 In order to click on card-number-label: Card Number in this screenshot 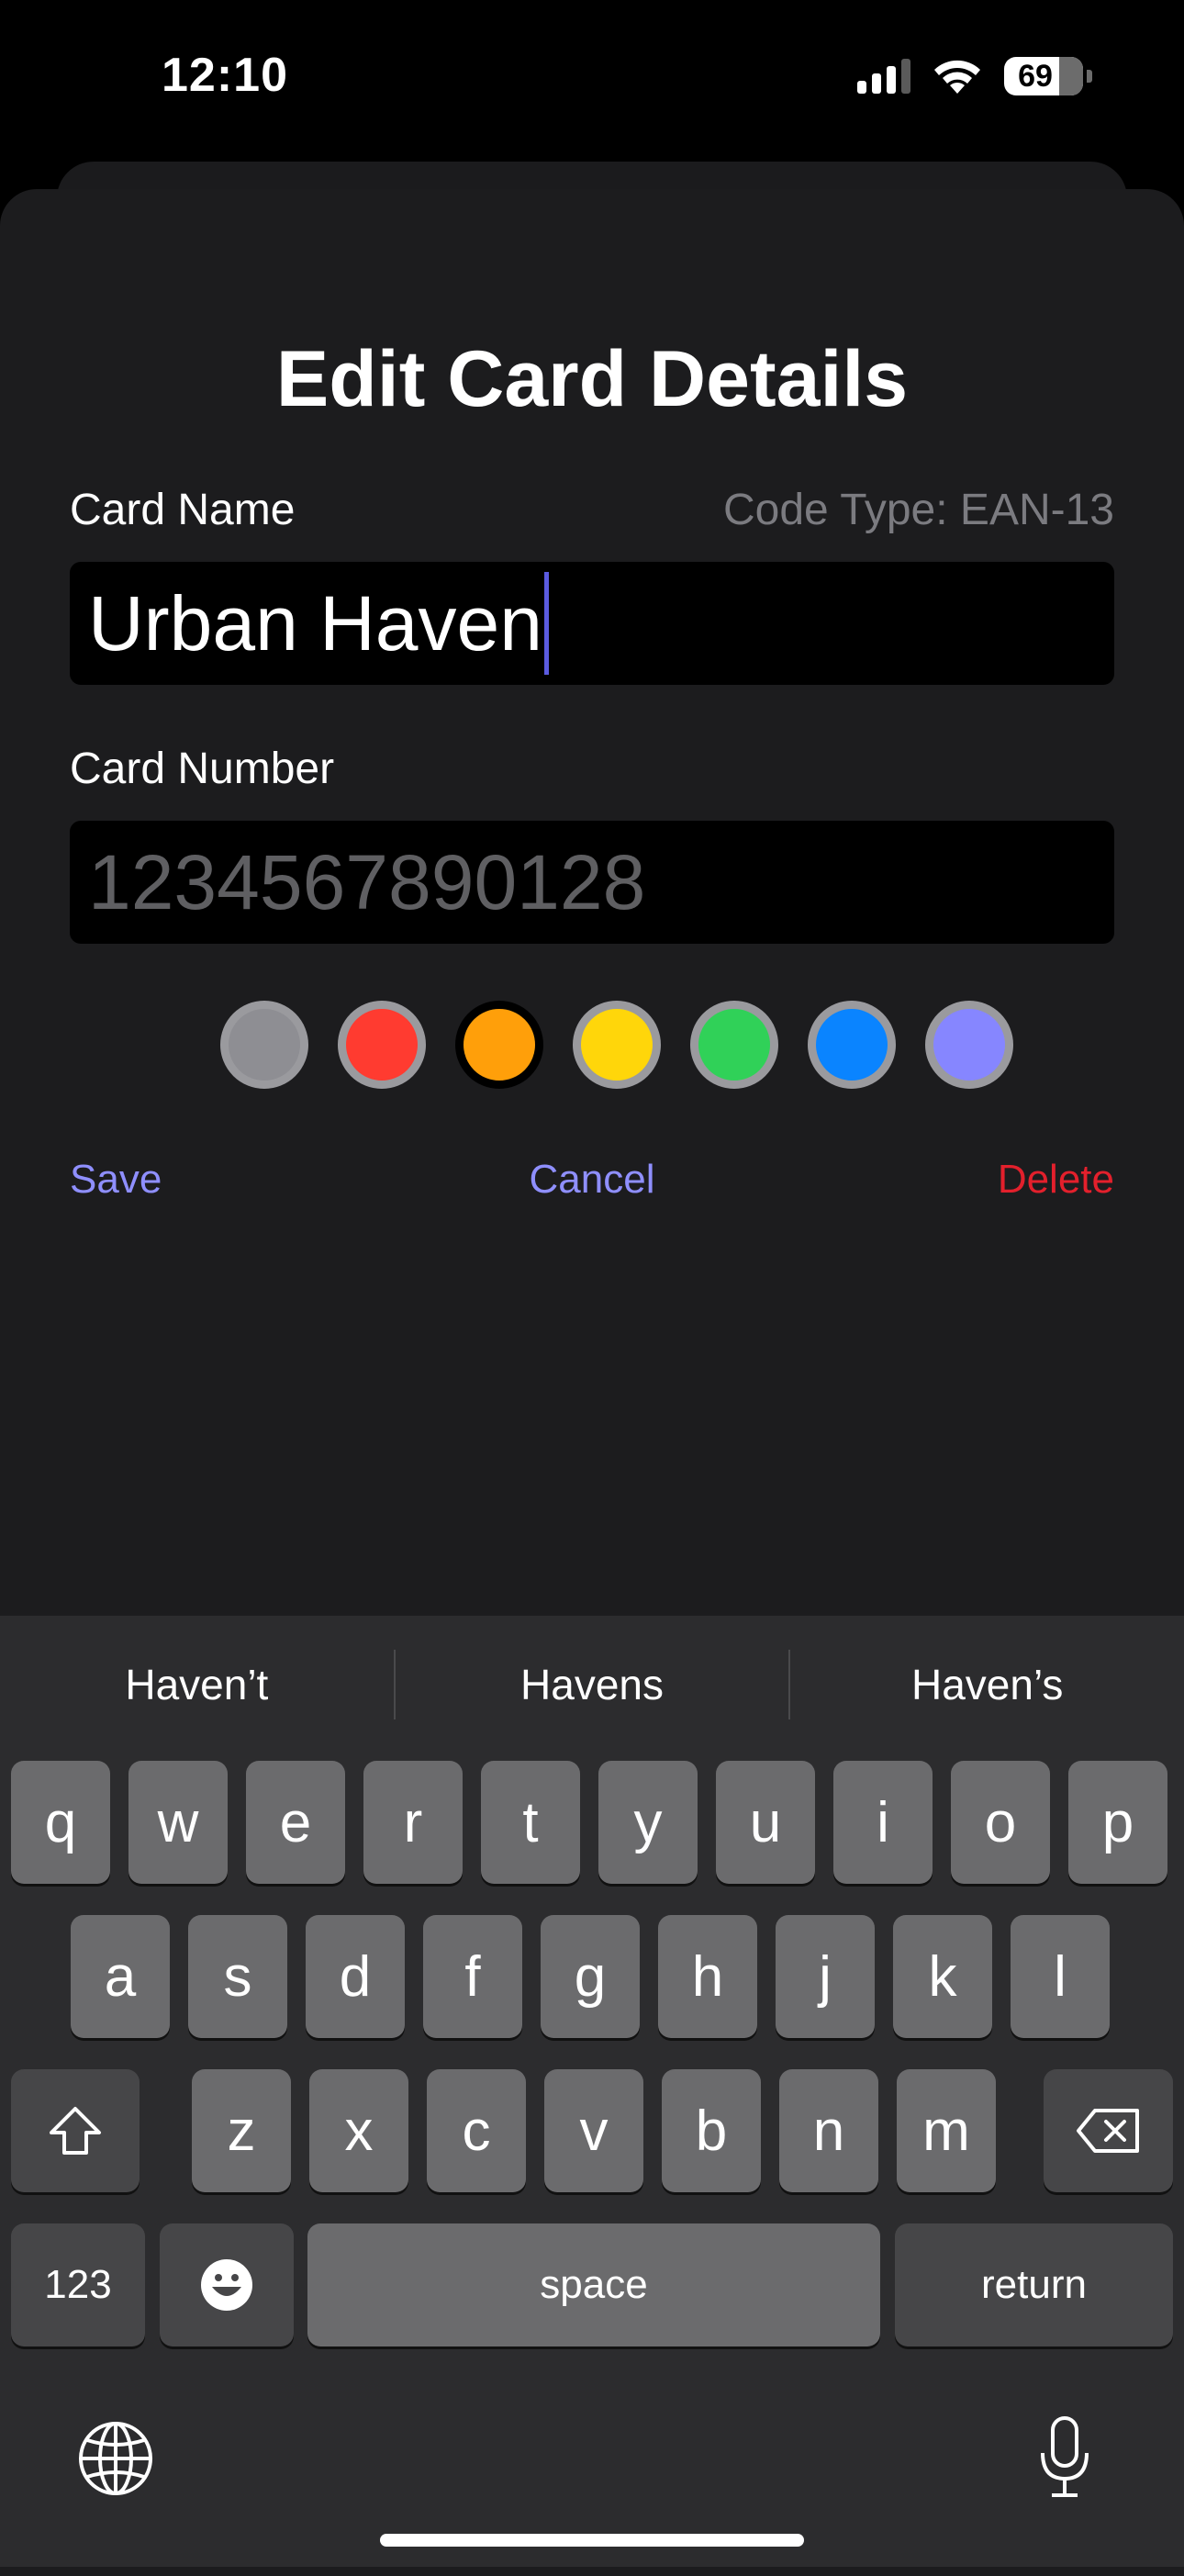, I will do `click(202, 769)`.